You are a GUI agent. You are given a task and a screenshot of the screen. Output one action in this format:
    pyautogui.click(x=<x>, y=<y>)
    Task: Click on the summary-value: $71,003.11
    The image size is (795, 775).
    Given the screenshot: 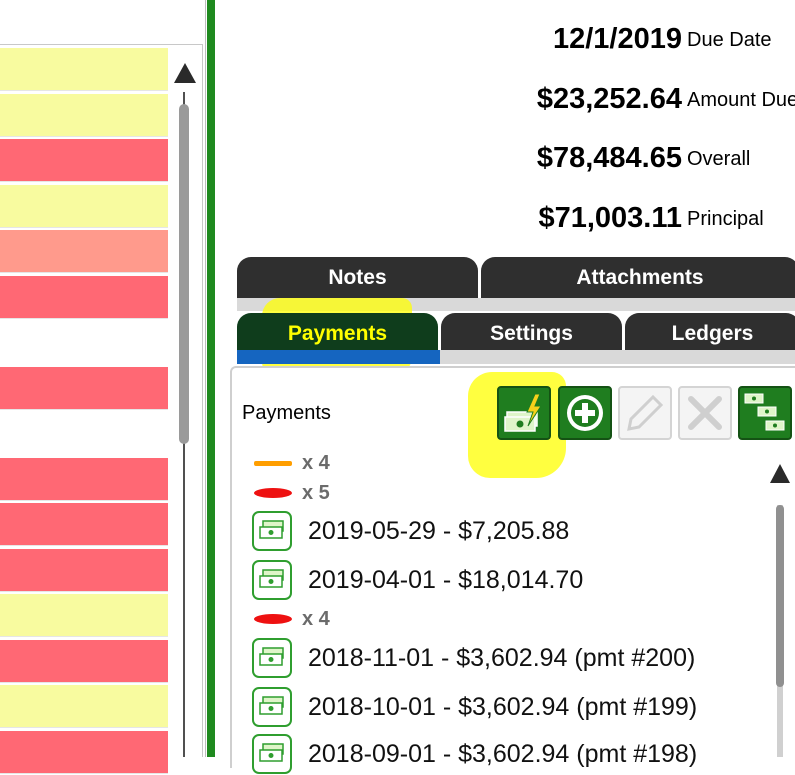 What is the action you would take?
    pyautogui.click(x=610, y=218)
    